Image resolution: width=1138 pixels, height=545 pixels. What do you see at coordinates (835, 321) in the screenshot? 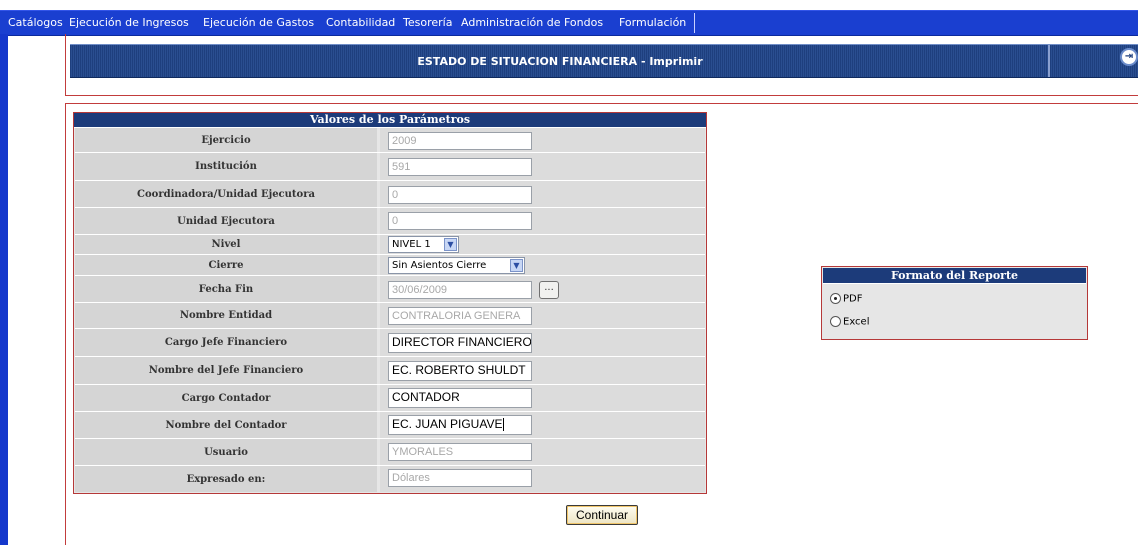
I see `radio-unselected-icon` at bounding box center [835, 321].